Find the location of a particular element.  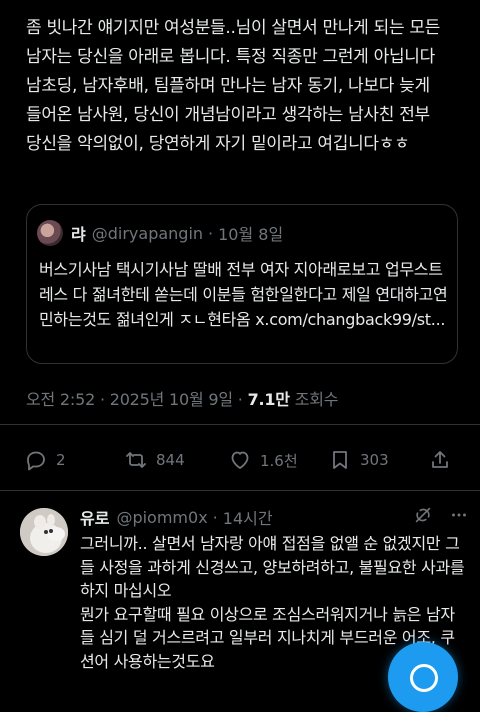

grok-icon is located at coordinates (423, 515).